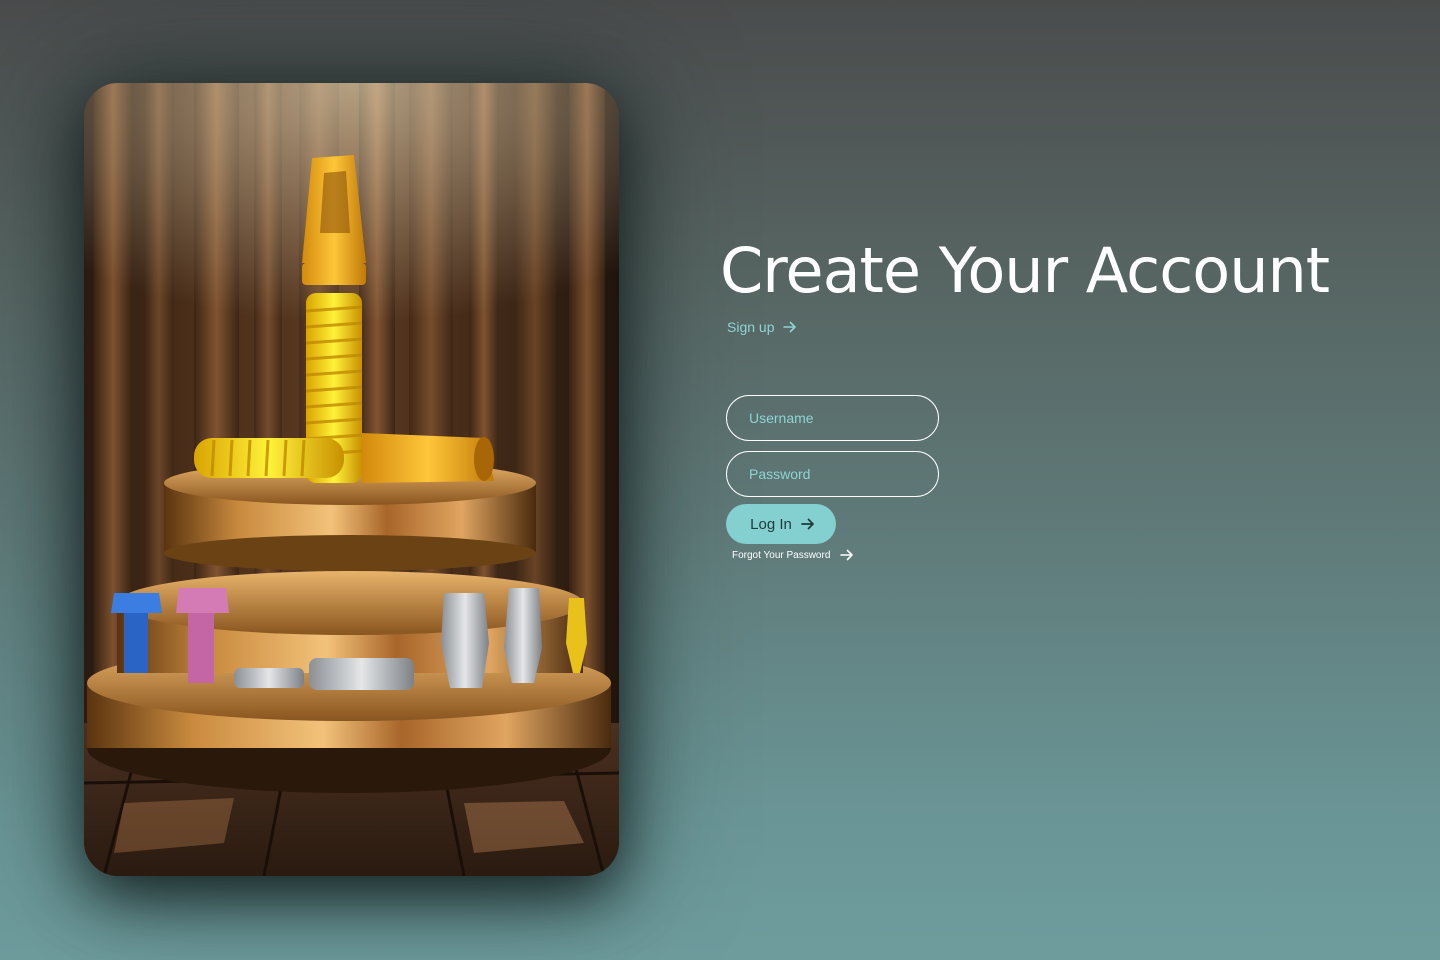  I want to click on username-input, so click(832, 418).